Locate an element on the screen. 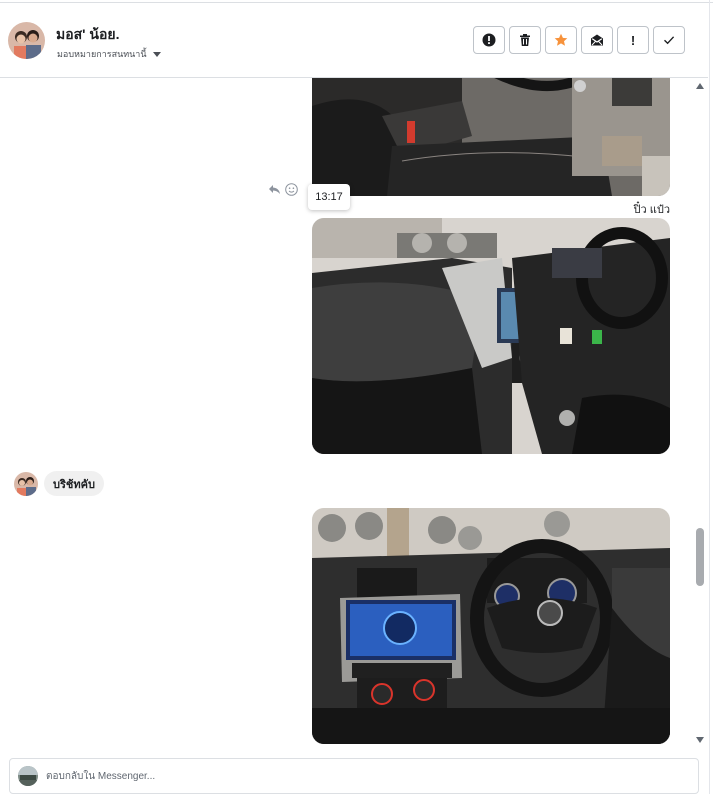 The image size is (713, 794). star-icon is located at coordinates (561, 39).